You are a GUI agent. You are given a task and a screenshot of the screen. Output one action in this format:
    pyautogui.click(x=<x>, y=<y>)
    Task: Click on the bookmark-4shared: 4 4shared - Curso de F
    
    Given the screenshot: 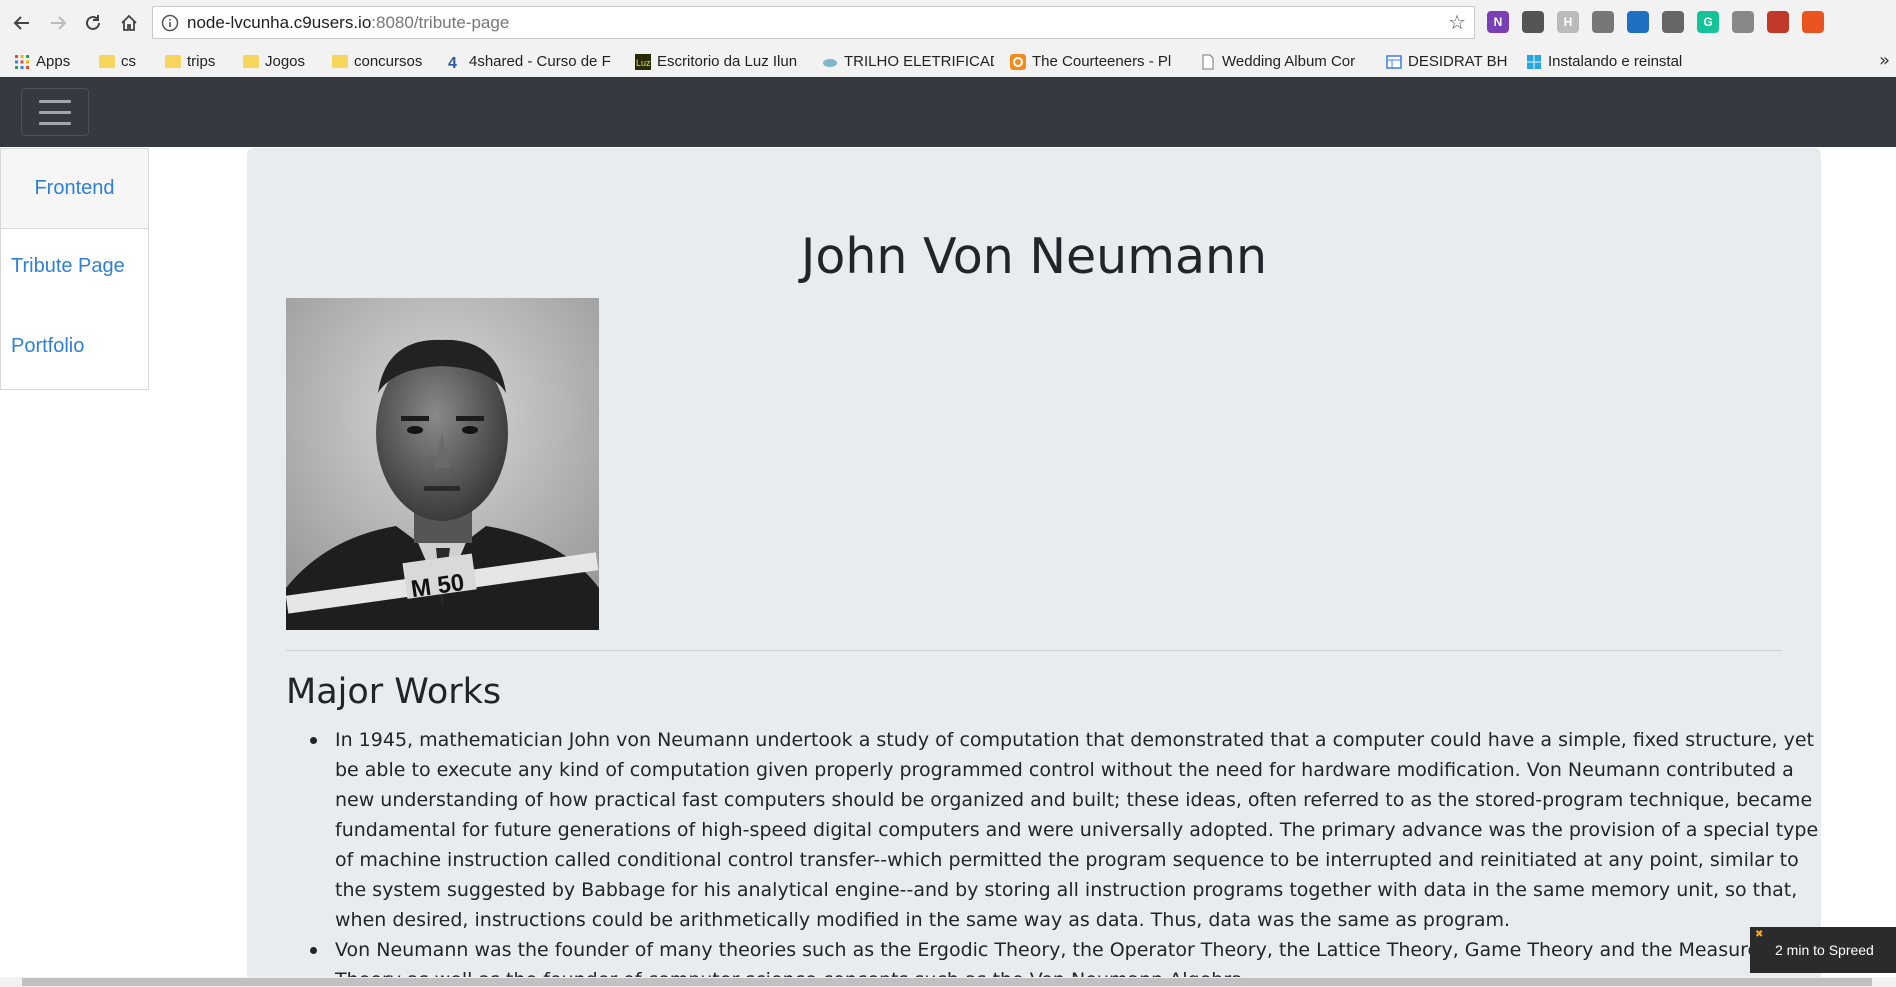 What is the action you would take?
    pyautogui.click(x=532, y=61)
    